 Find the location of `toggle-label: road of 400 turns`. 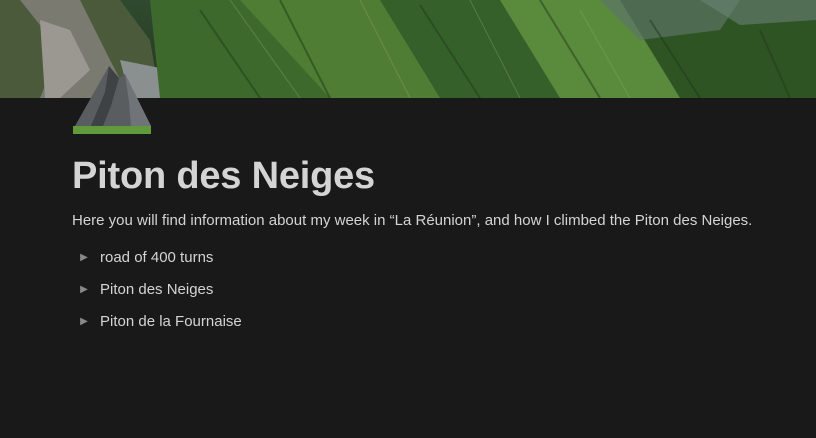

toggle-label: road of 400 turns is located at coordinates (157, 257).